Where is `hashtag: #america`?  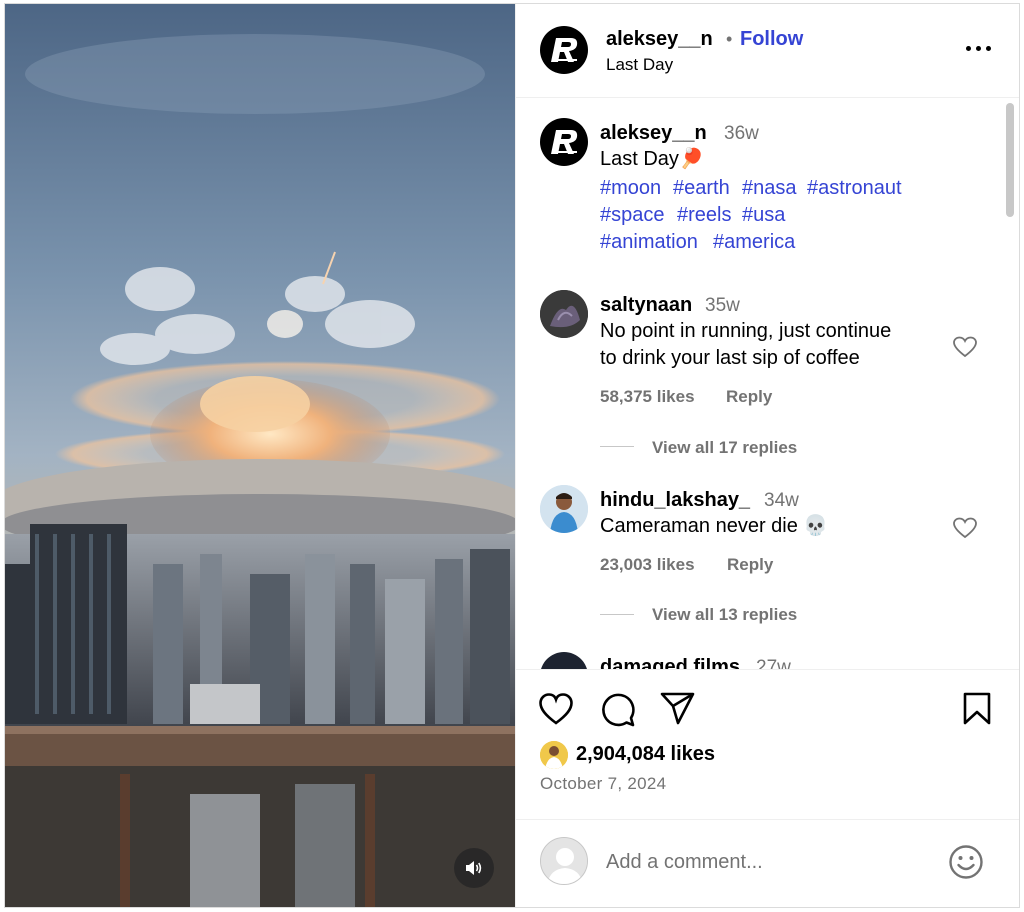
hashtag: #america is located at coordinates (754, 242).